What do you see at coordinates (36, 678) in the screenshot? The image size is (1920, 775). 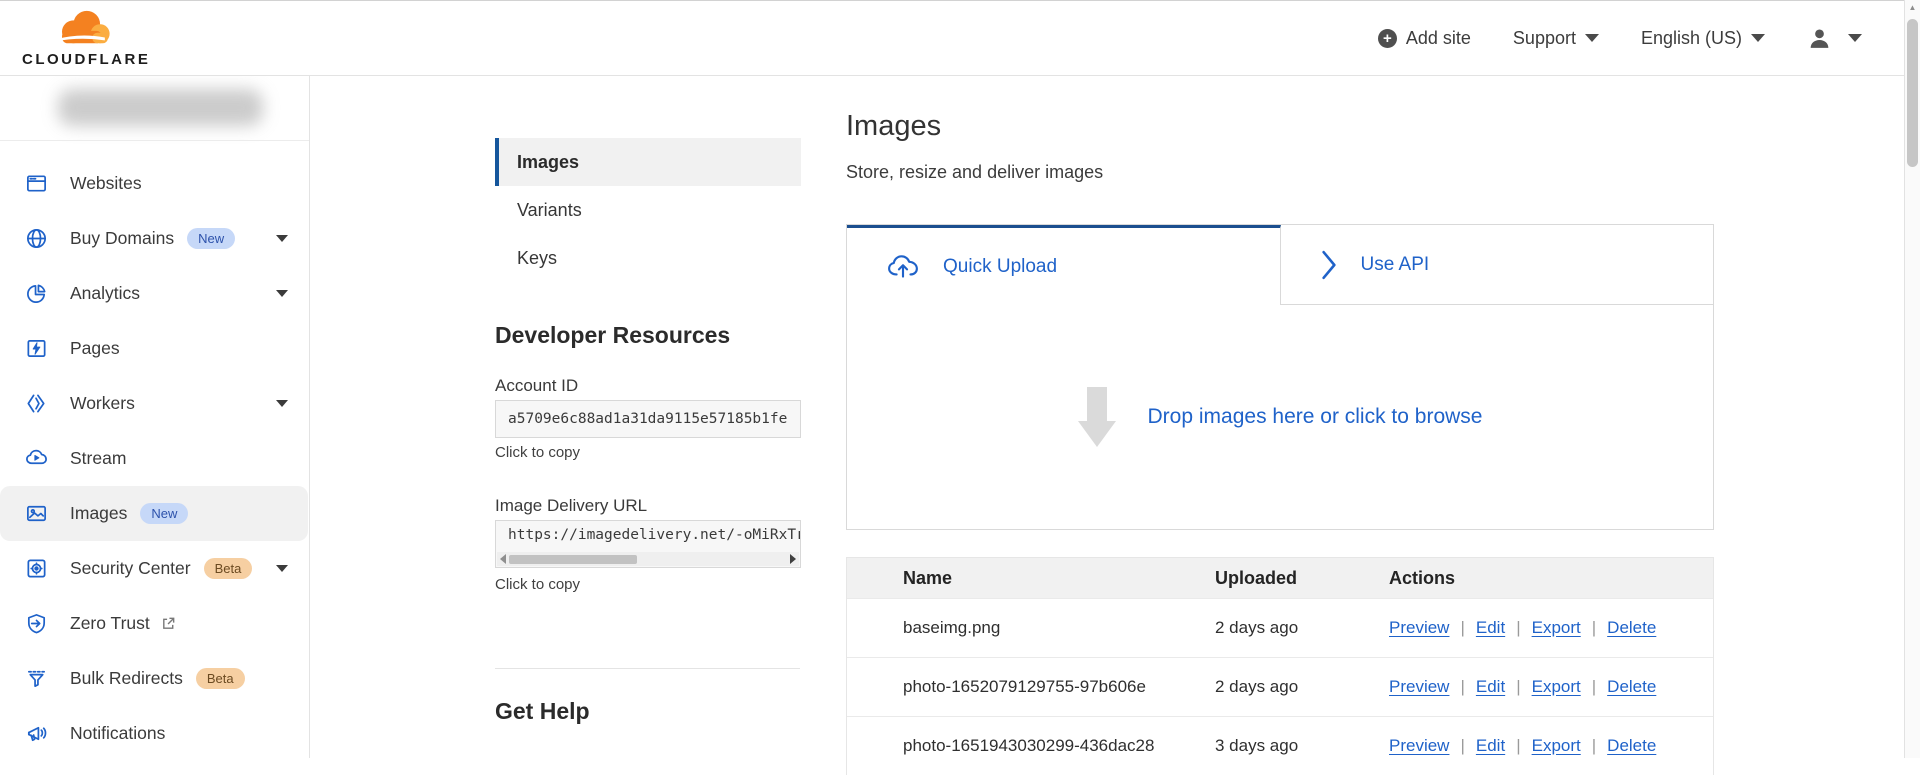 I see `funnel-icon` at bounding box center [36, 678].